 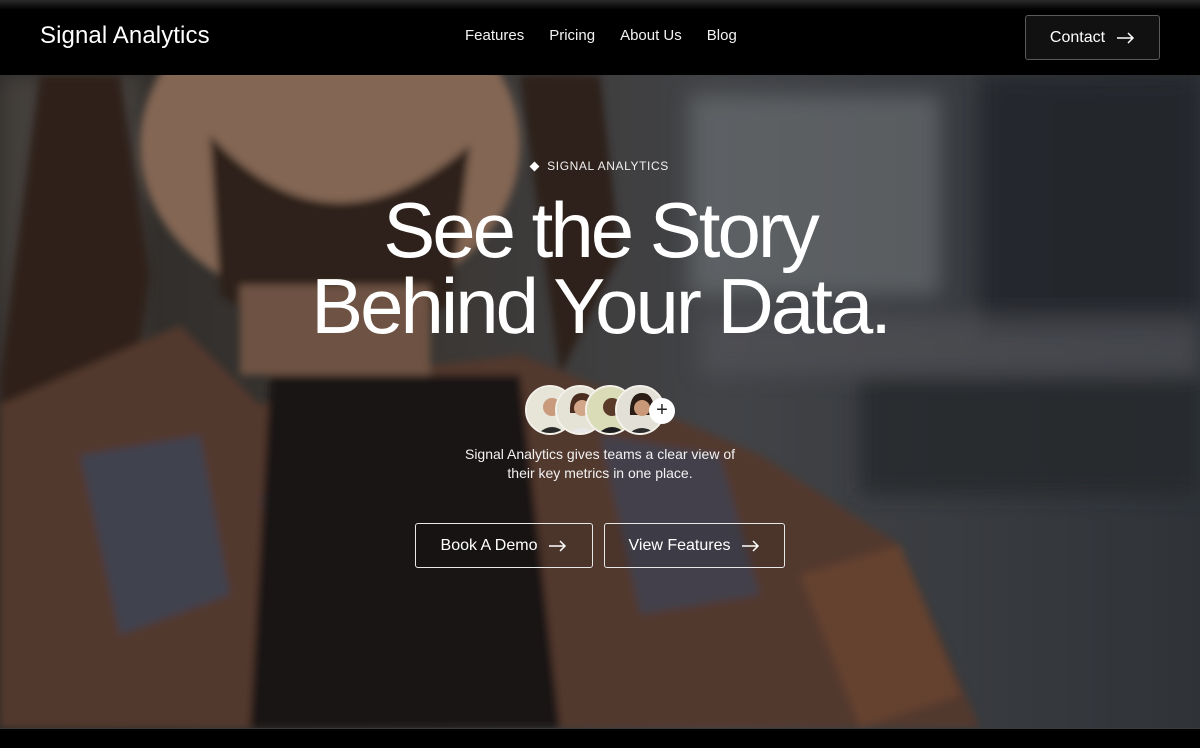 I want to click on nav-item-about-us: About Us, so click(x=651, y=35).